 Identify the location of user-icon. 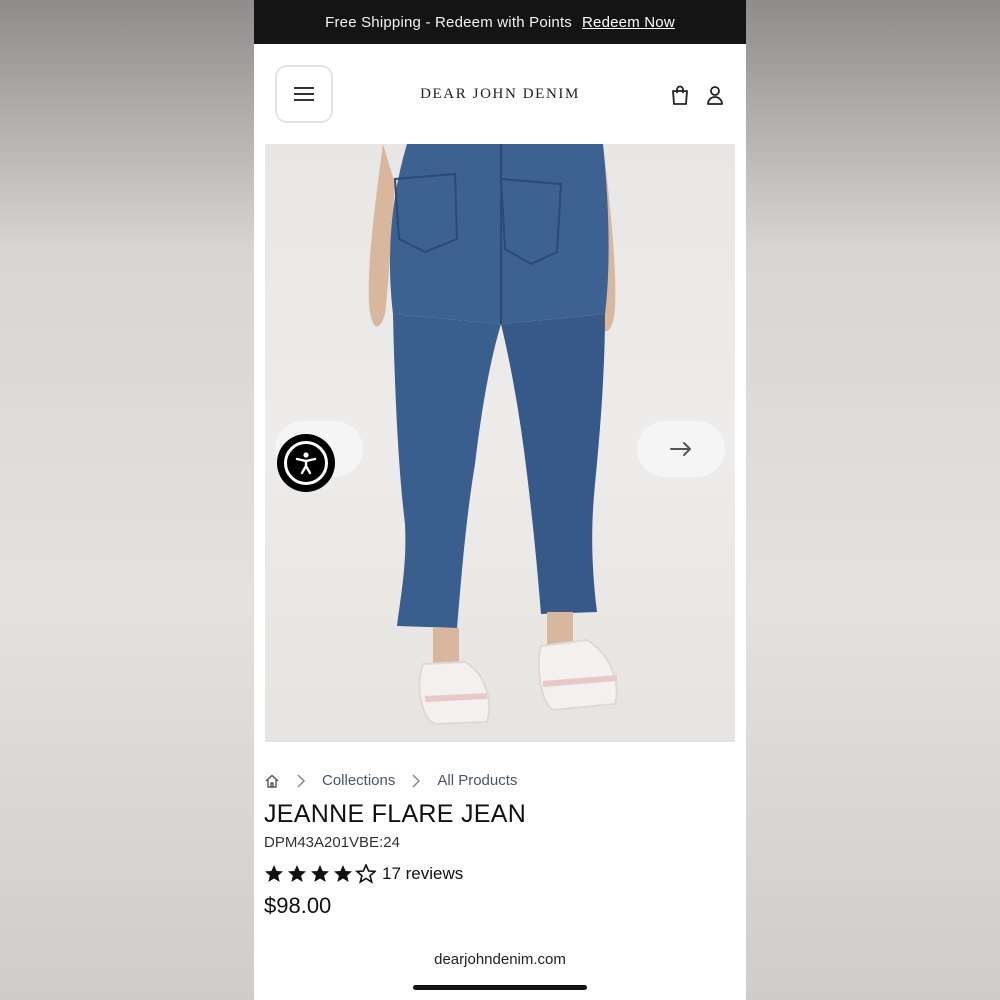
(715, 95).